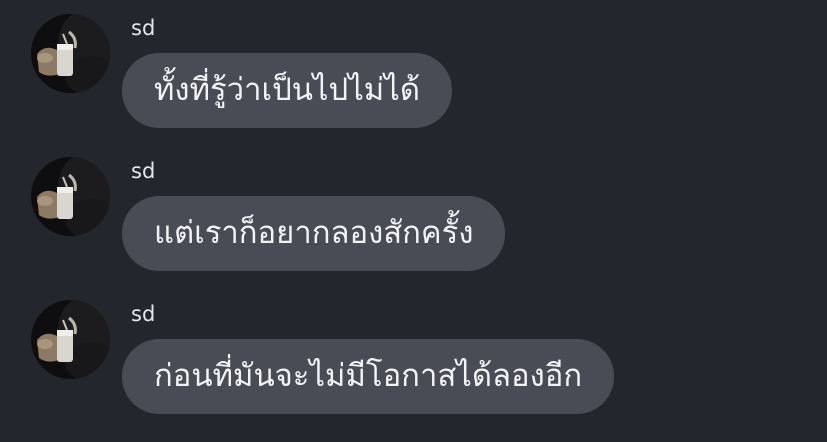  What do you see at coordinates (287, 90) in the screenshot?
I see `message-bubble: ทั้งที่รู้ว่าเป็นไปไม่ได้` at bounding box center [287, 90].